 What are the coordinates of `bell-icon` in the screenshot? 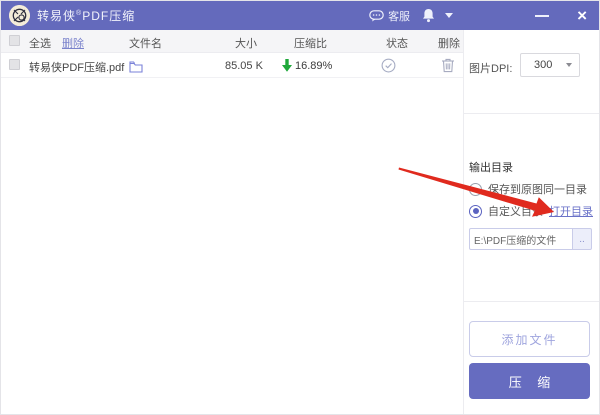 It's located at (429, 16).